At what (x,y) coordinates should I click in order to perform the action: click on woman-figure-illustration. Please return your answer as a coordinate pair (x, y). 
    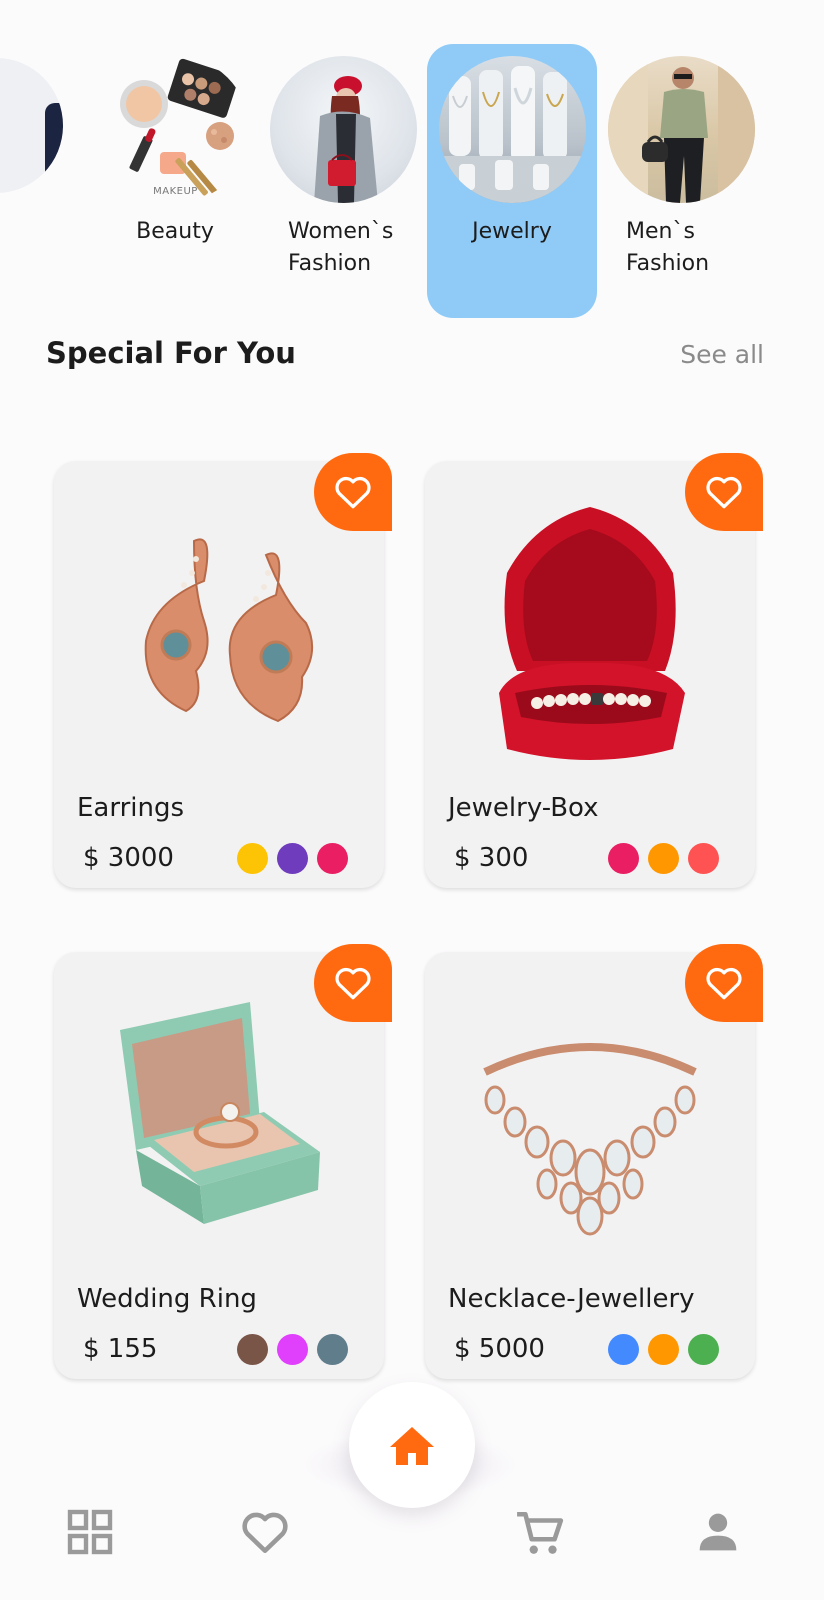
    Looking at the image, I should click on (346, 139).